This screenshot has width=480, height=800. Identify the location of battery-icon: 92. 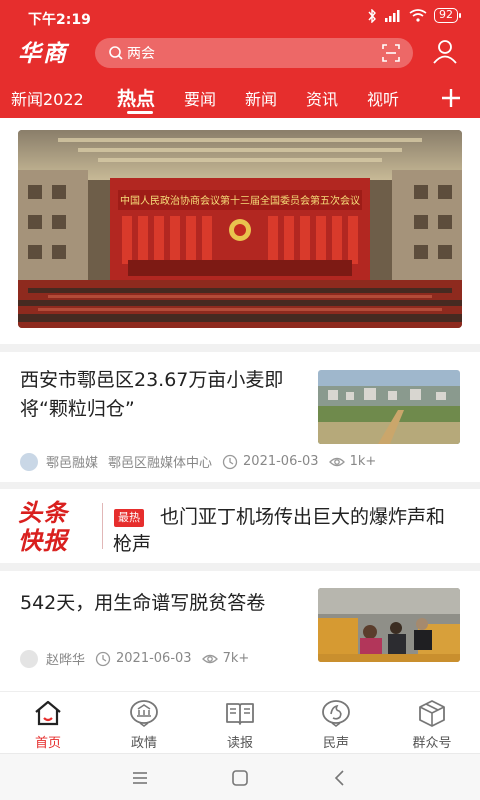
(447, 15).